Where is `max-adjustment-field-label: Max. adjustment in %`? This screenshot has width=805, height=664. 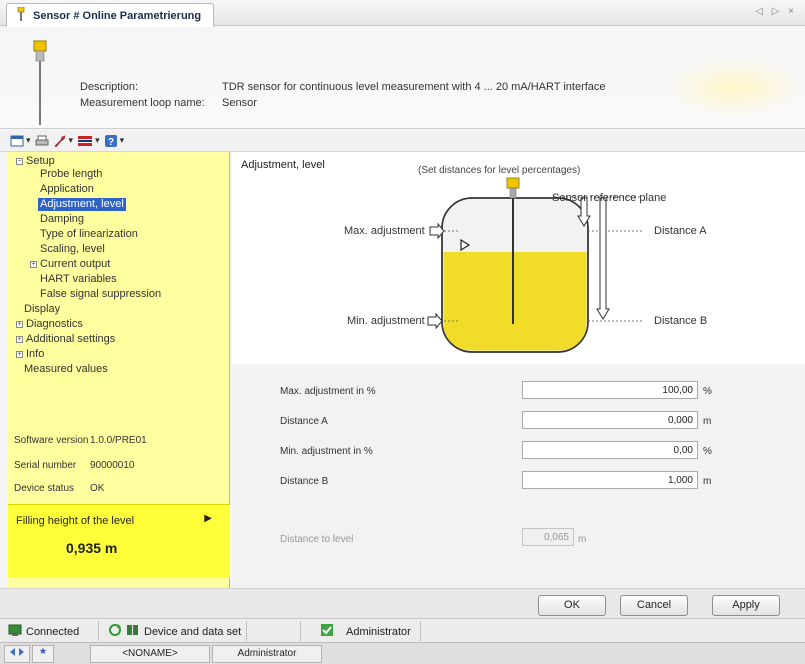 max-adjustment-field-label: Max. adjustment in % is located at coordinates (328, 391).